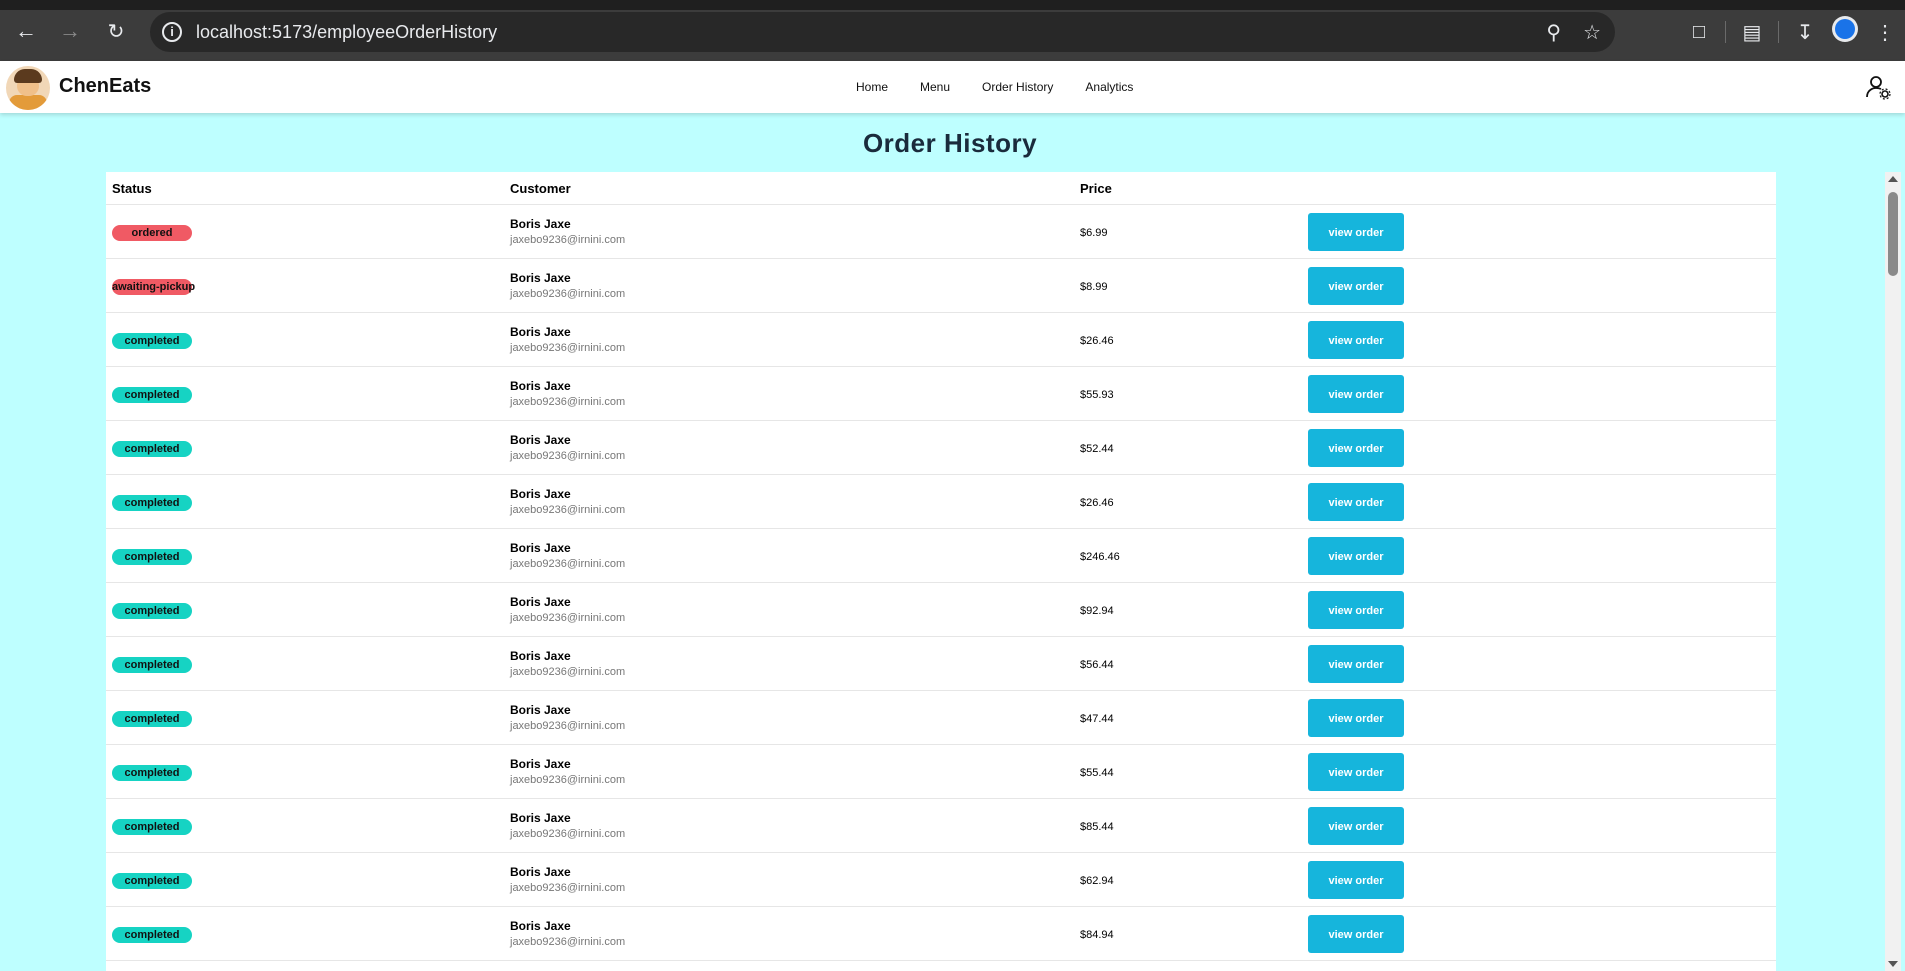  I want to click on reload-icon: ↻, so click(116, 31).